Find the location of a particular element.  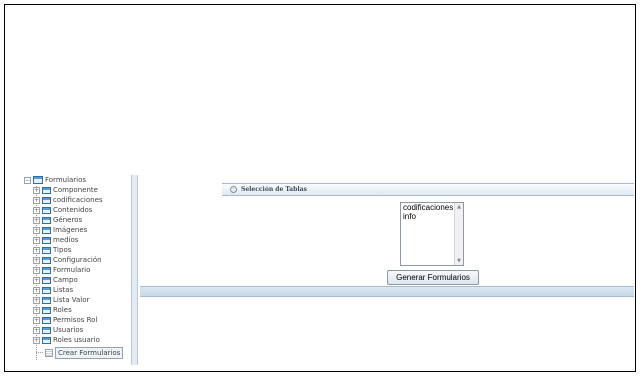

tree-item-configuracion: + Configuración is located at coordinates (67, 260).